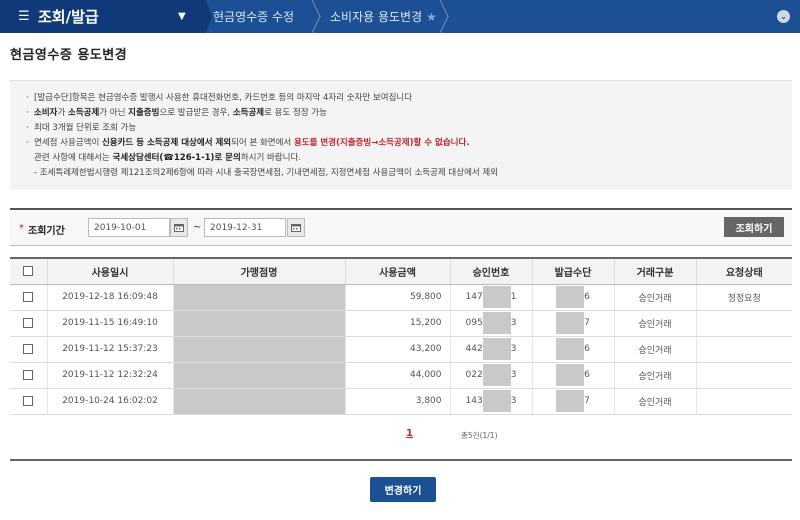 Image resolution: width=800 pixels, height=520 pixels. What do you see at coordinates (109, 401) in the screenshot?
I see `datetime-cell: 2019-10-24 16:02:02` at bounding box center [109, 401].